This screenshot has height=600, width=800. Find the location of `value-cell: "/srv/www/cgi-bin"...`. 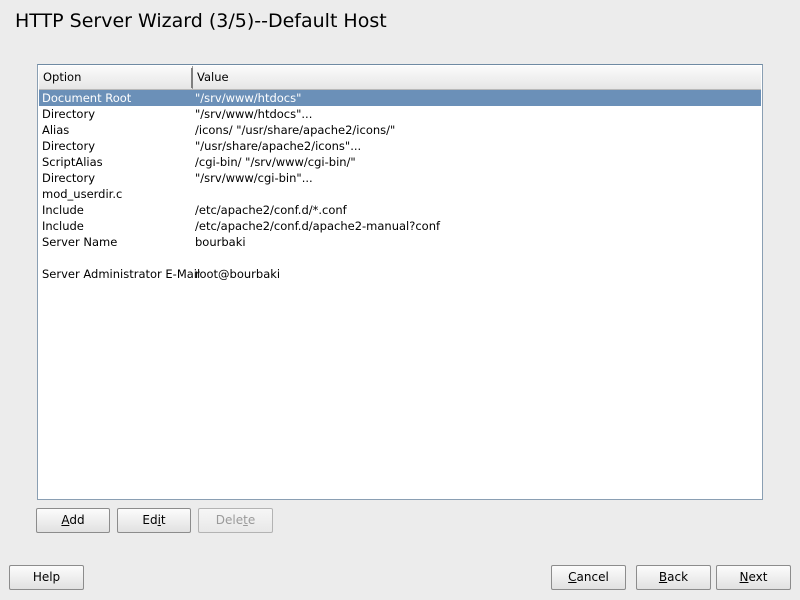

value-cell: "/srv/www/cgi-bin"... is located at coordinates (254, 178).